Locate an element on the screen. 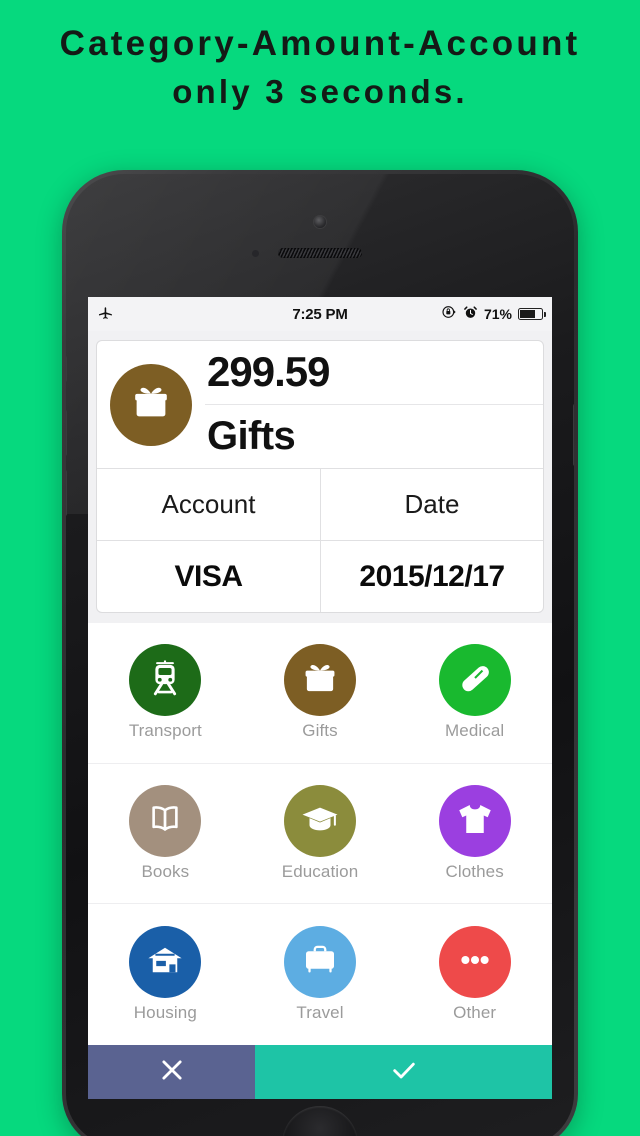 This screenshot has height=1136, width=640. train-icon is located at coordinates (165, 680).